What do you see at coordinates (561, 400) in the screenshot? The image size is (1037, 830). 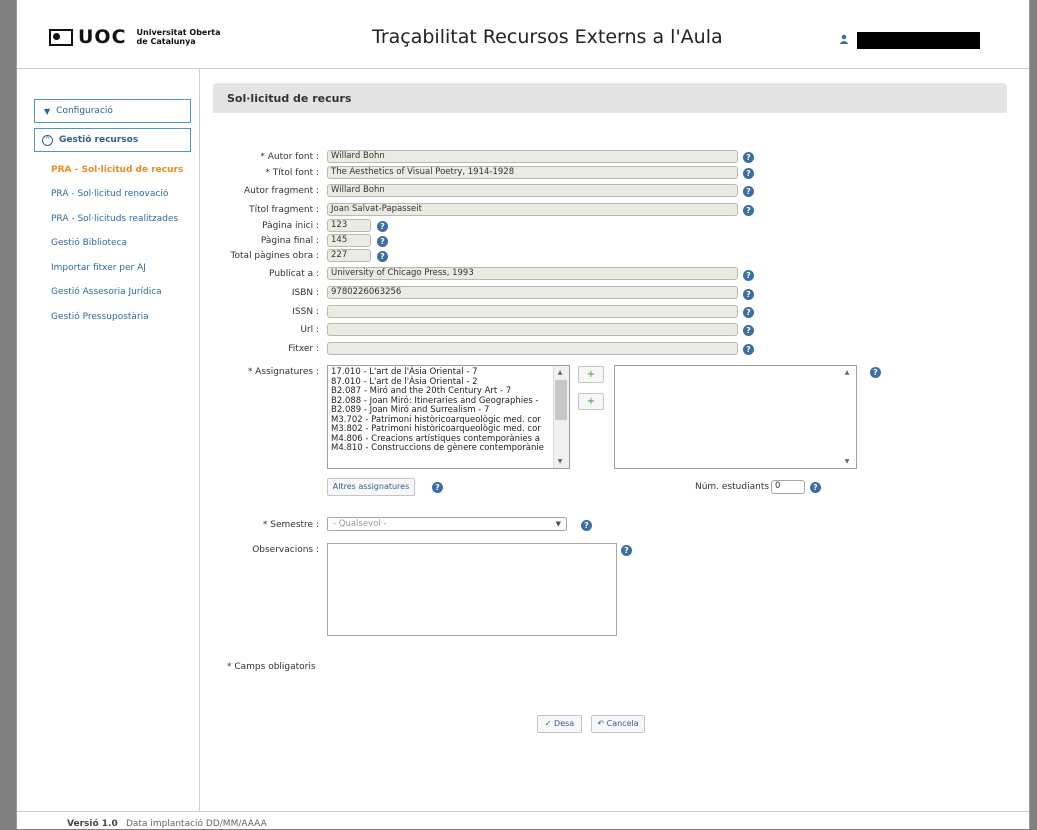 I see `scroll-thumb` at bounding box center [561, 400].